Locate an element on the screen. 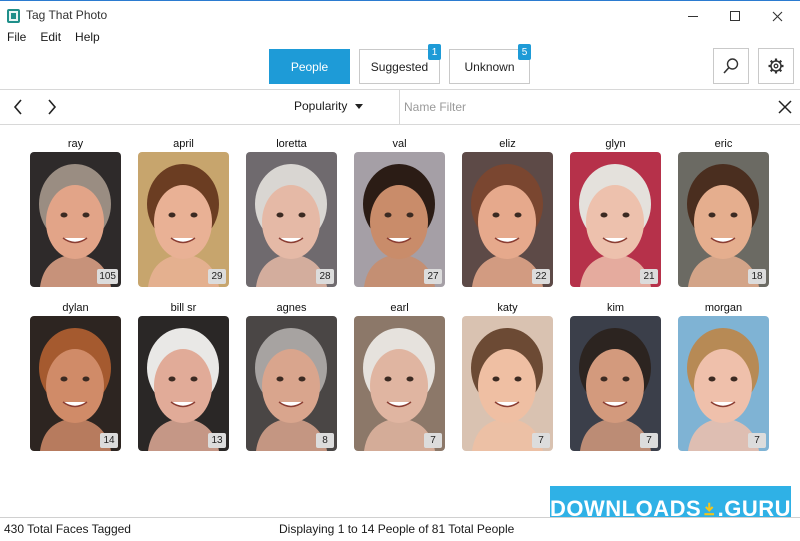  person-card: eliz 22 is located at coordinates (507, 212).